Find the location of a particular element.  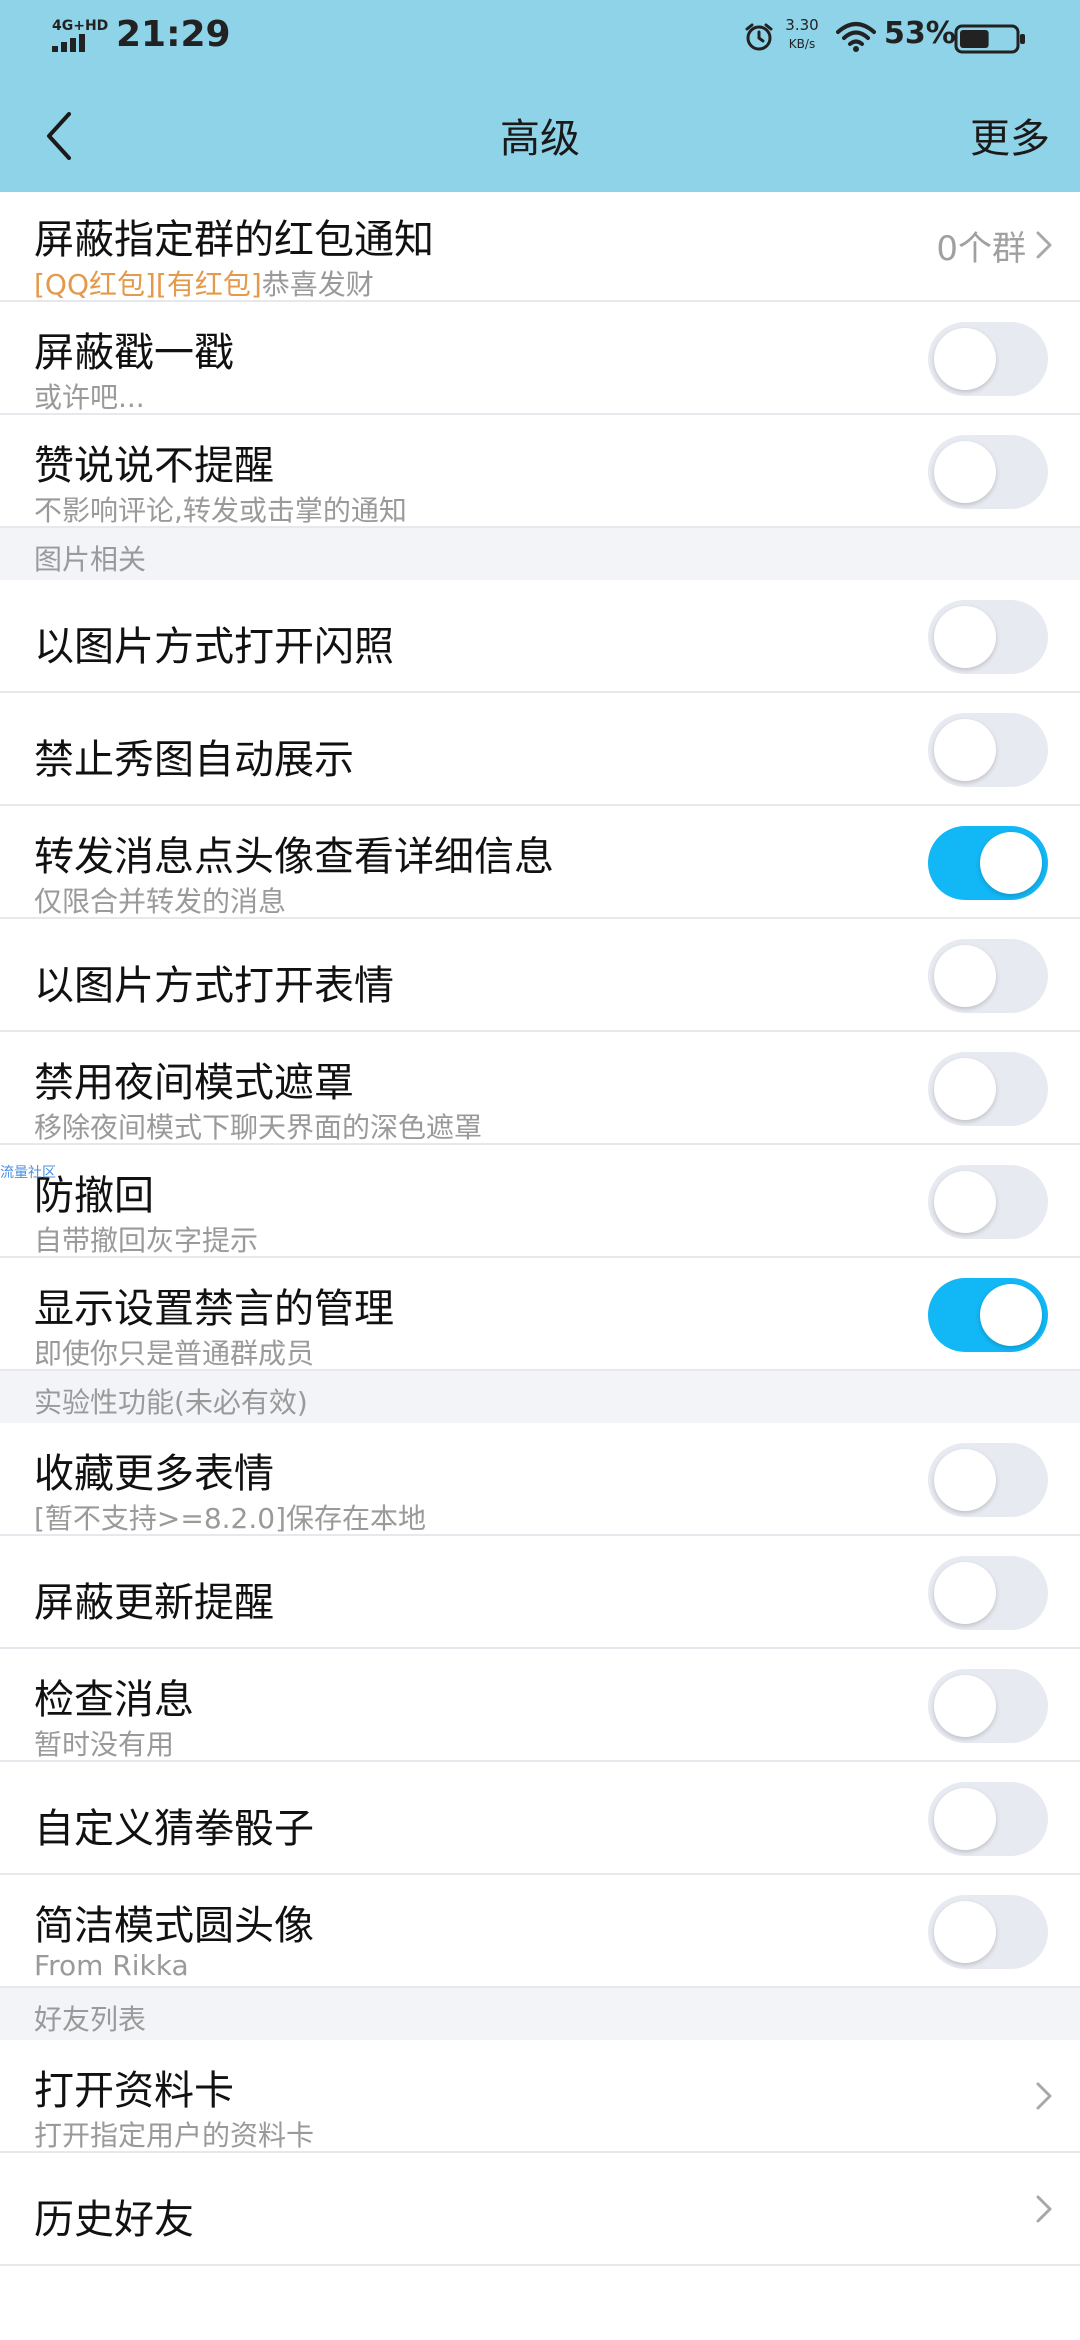

row-subtitle-text: 恭喜发财 is located at coordinates (317, 284).